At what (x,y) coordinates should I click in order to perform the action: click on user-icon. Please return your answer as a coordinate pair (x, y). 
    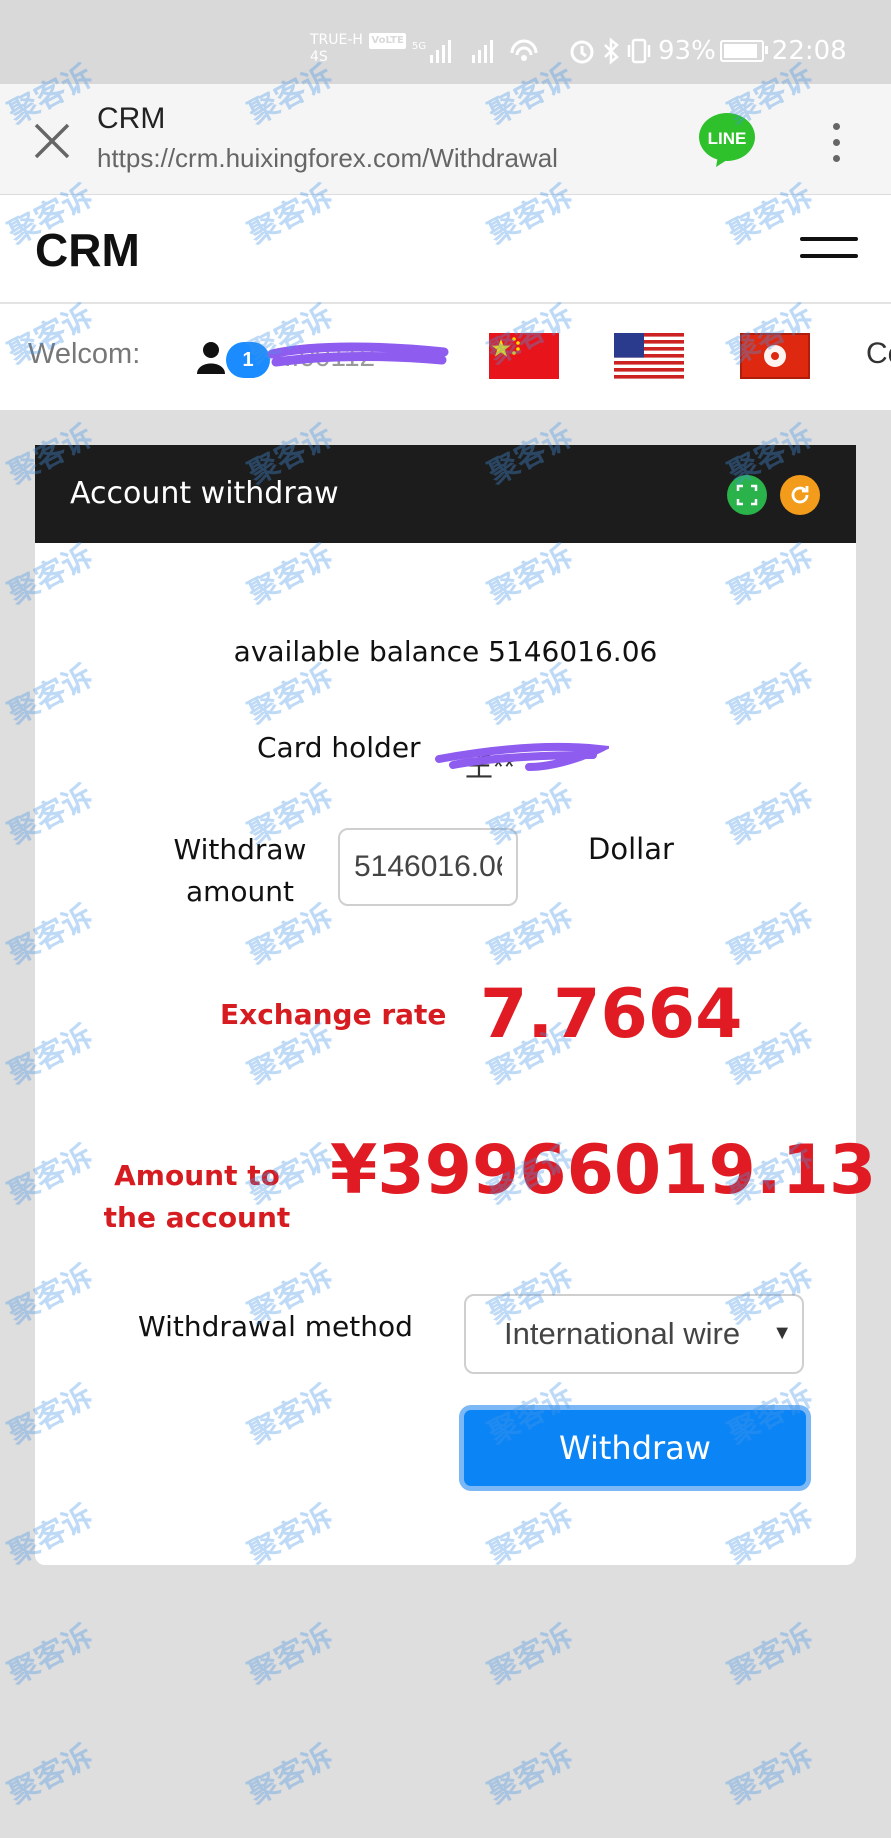
    Looking at the image, I should click on (211, 358).